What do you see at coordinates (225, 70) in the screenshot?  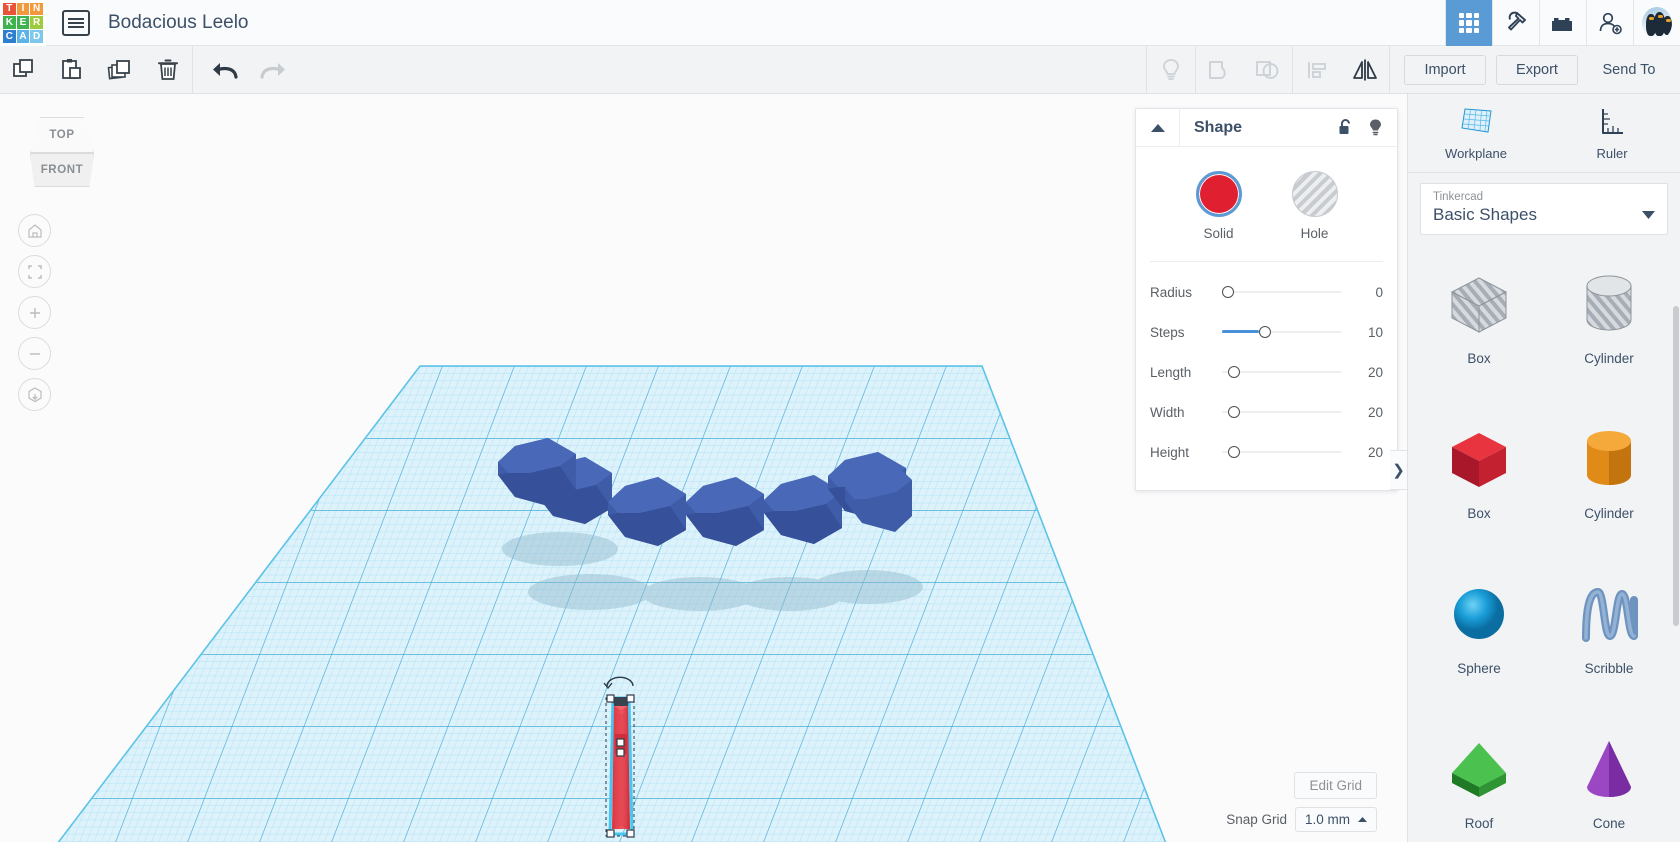 I see `undo-arrow-icon` at bounding box center [225, 70].